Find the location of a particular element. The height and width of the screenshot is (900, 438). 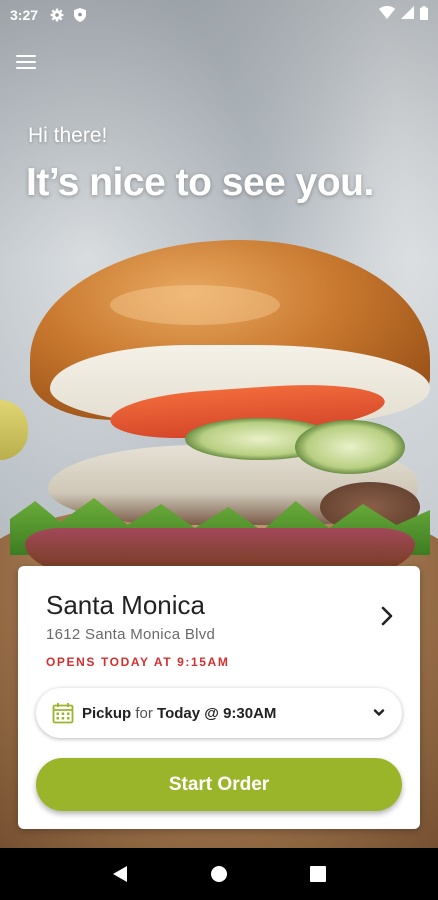

pickup-summary: Pickup for Today @ 9:30AM is located at coordinates (179, 713).